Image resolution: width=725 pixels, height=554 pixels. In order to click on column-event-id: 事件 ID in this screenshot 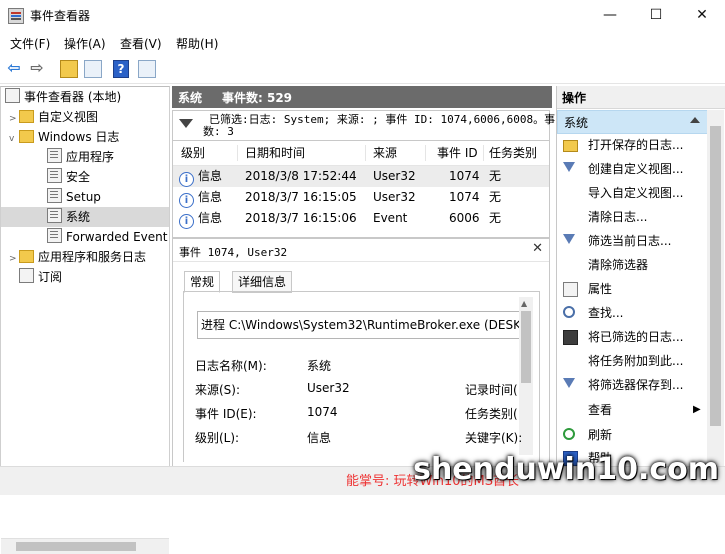, I will do `click(457, 153)`.